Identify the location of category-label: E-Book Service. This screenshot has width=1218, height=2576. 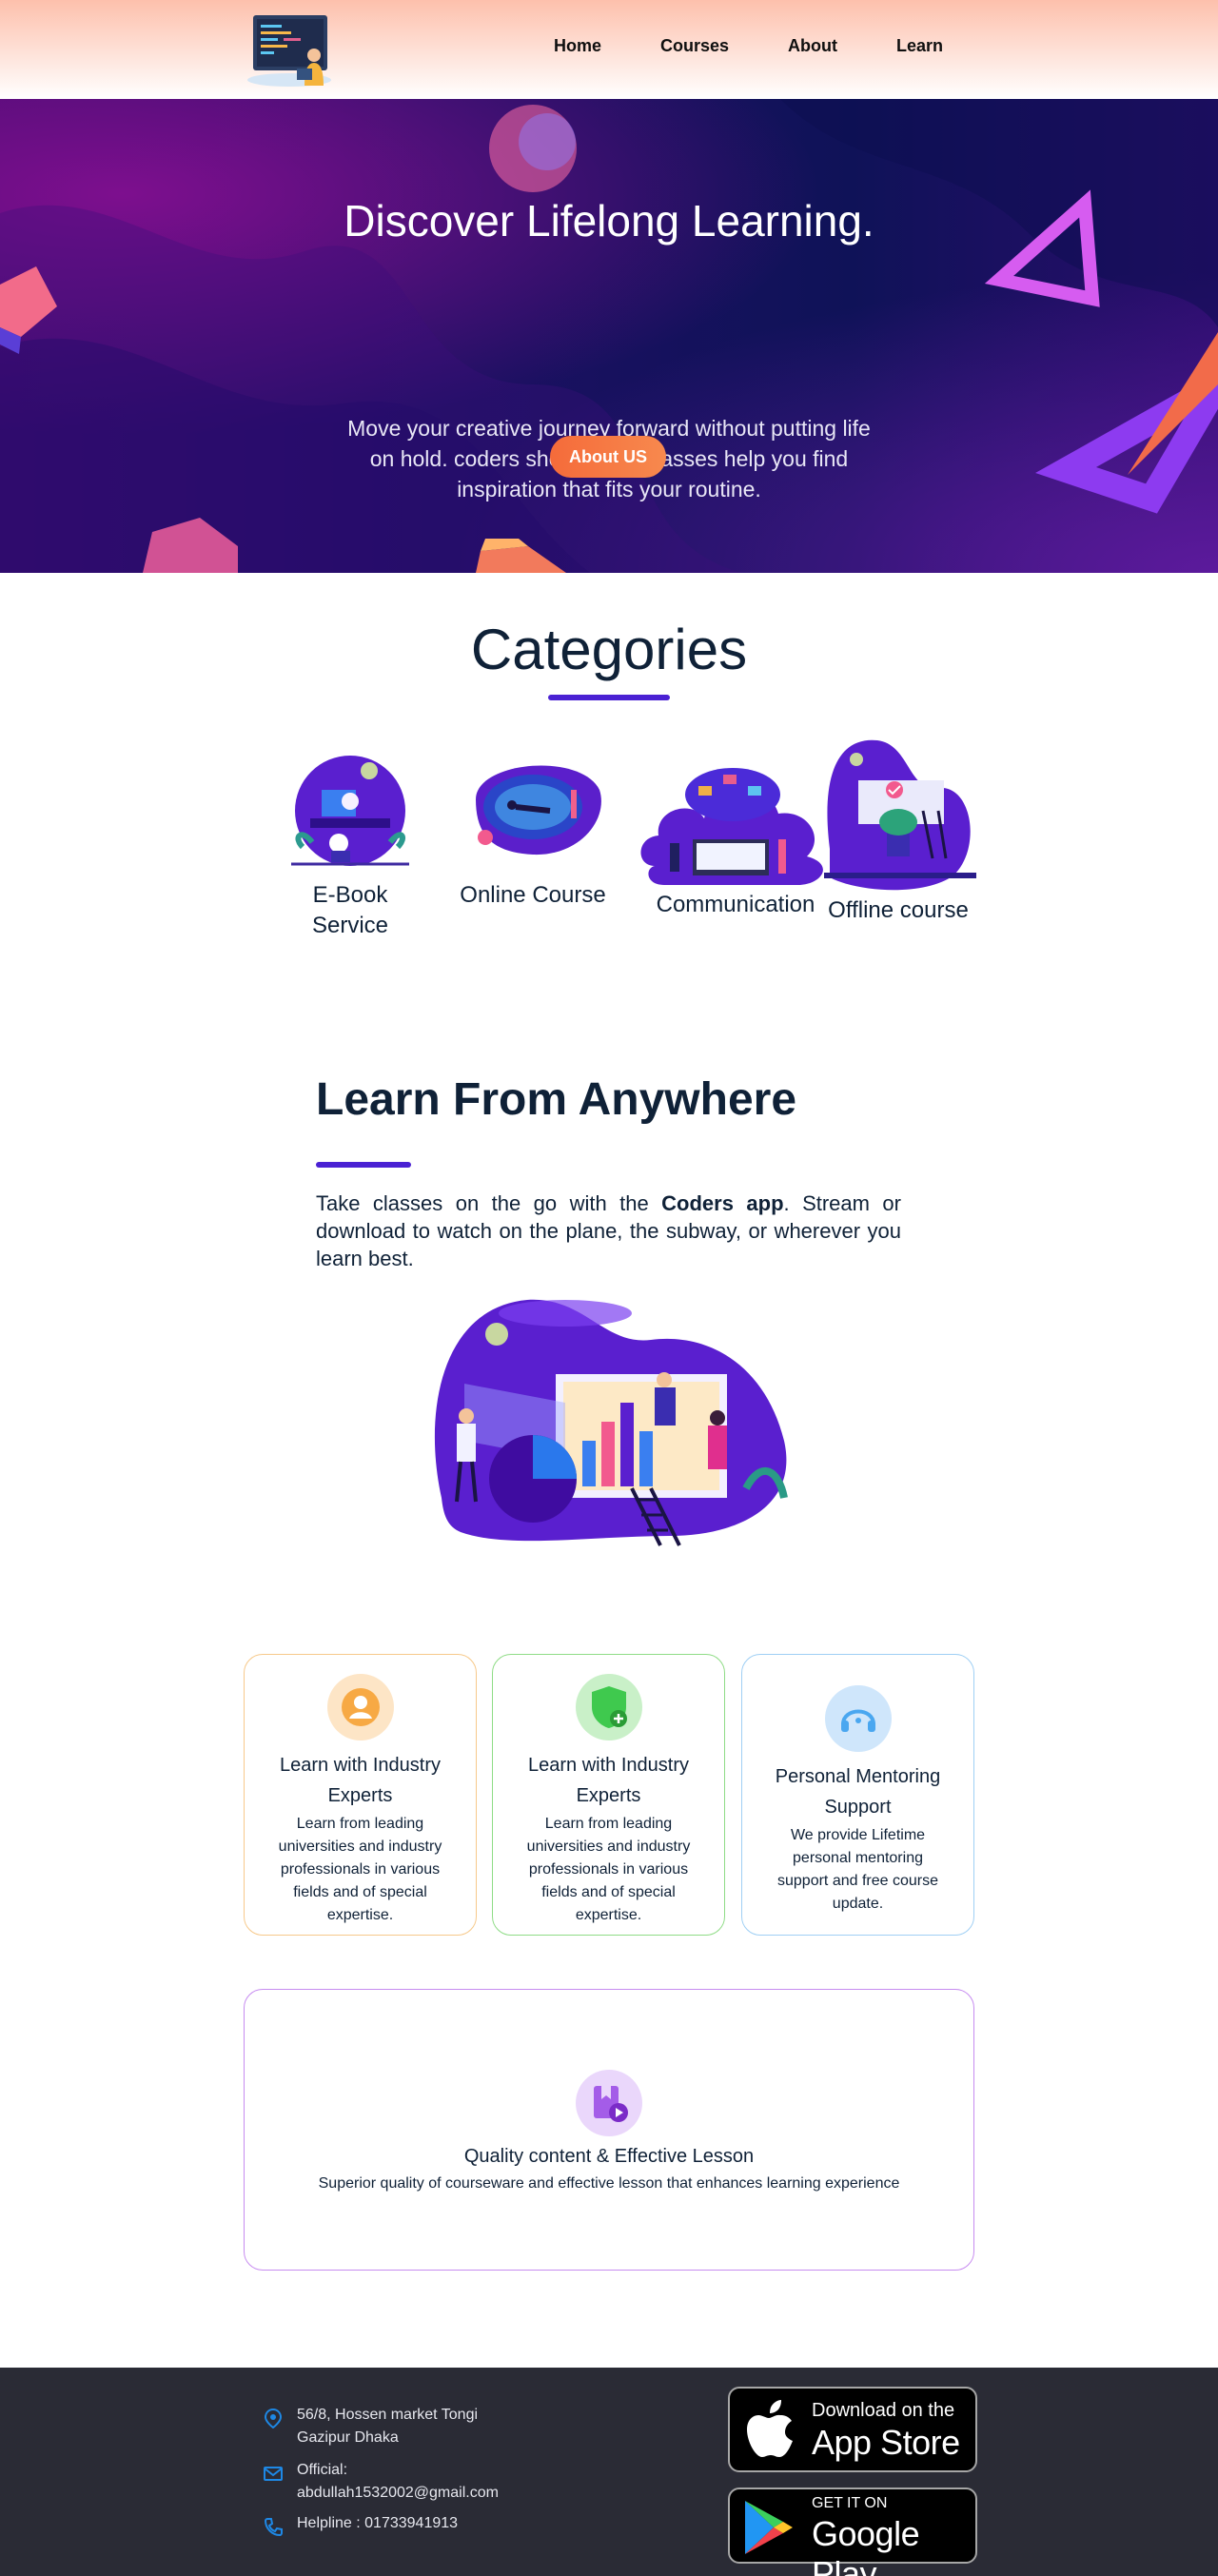
(350, 910).